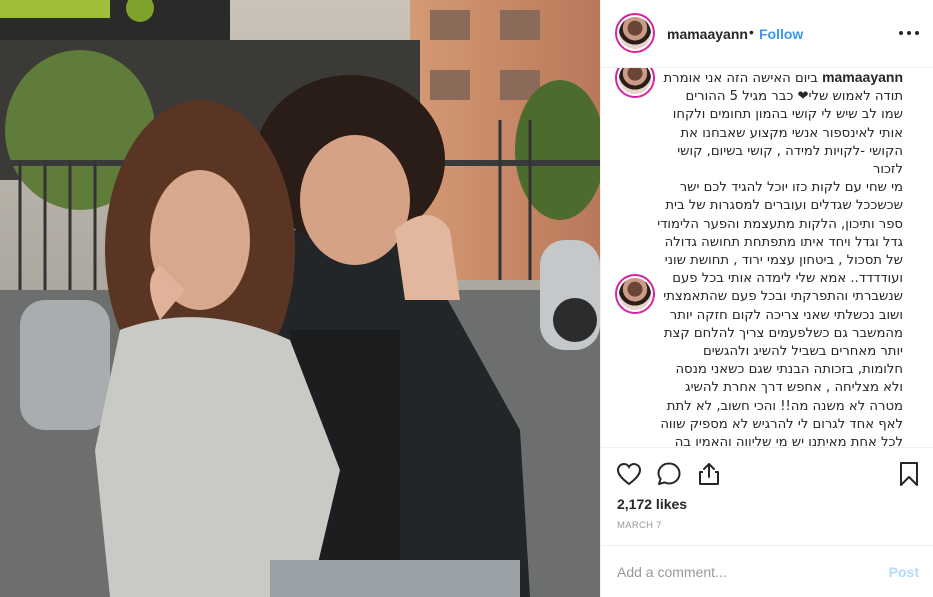 The width and height of the screenshot is (933, 597). Describe the element at coordinates (652, 504) in the screenshot. I see `like-count: 2,172 likes` at that location.